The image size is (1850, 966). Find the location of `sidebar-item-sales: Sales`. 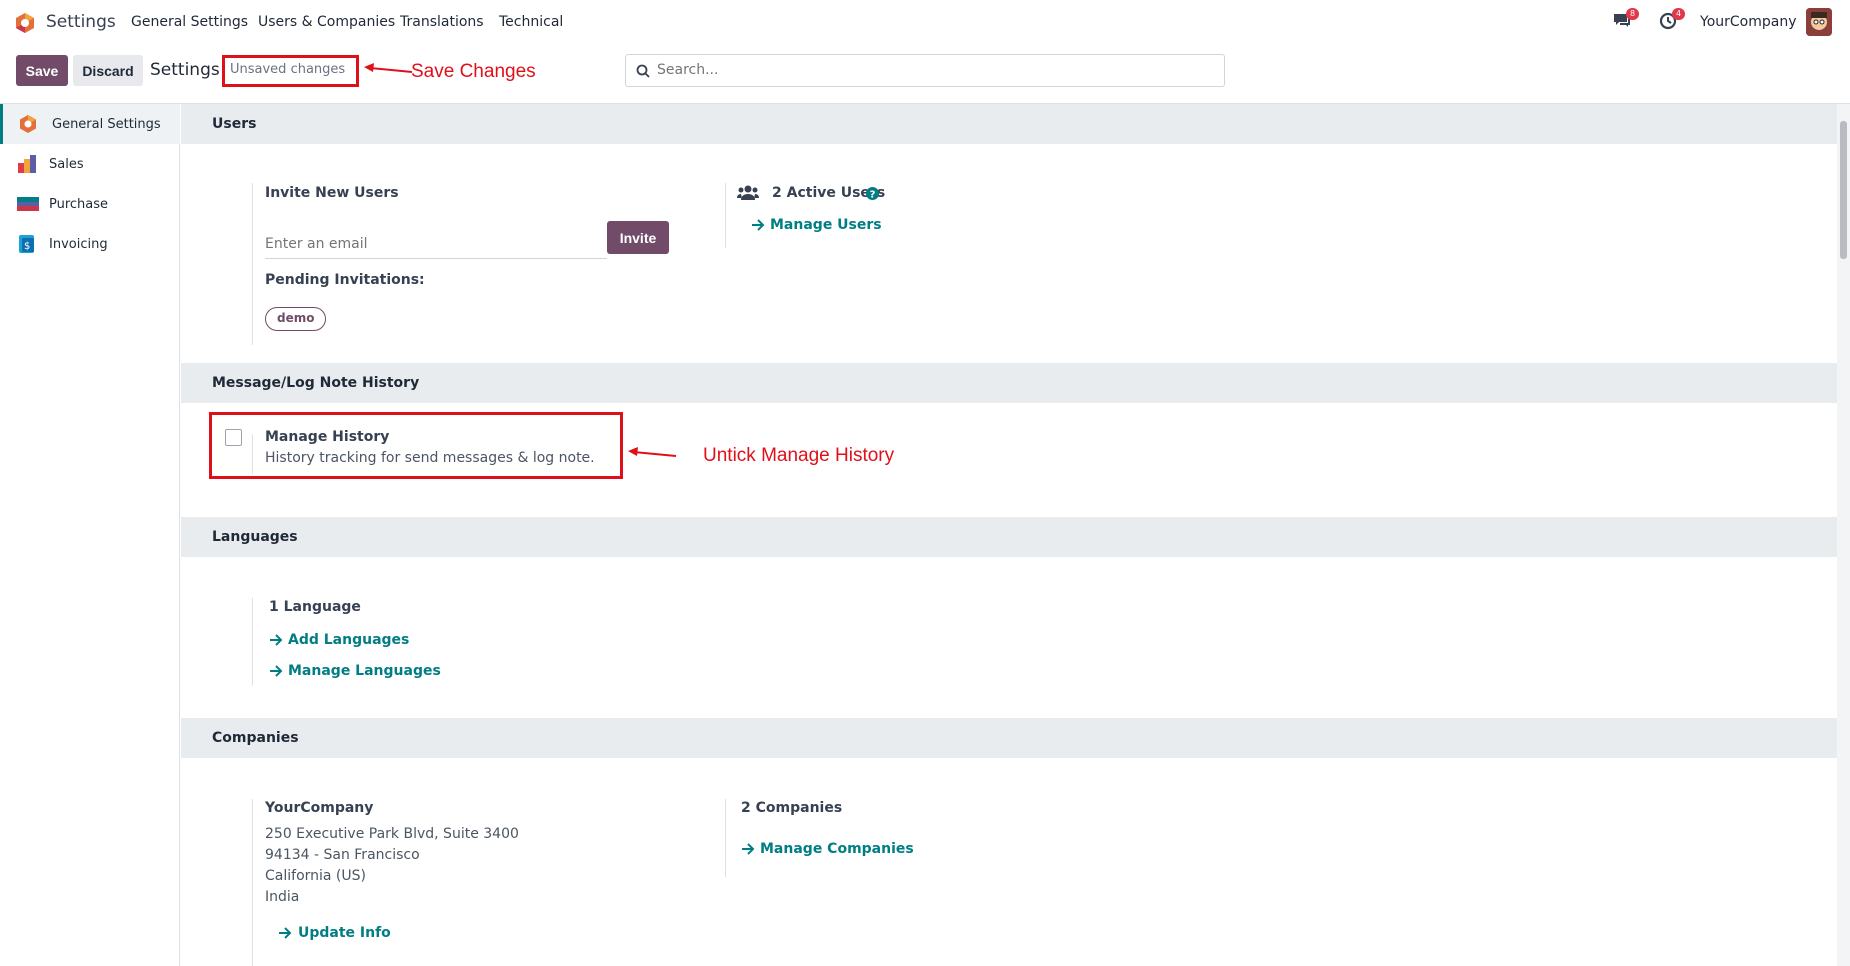

sidebar-item-sales: Sales is located at coordinates (90, 164).